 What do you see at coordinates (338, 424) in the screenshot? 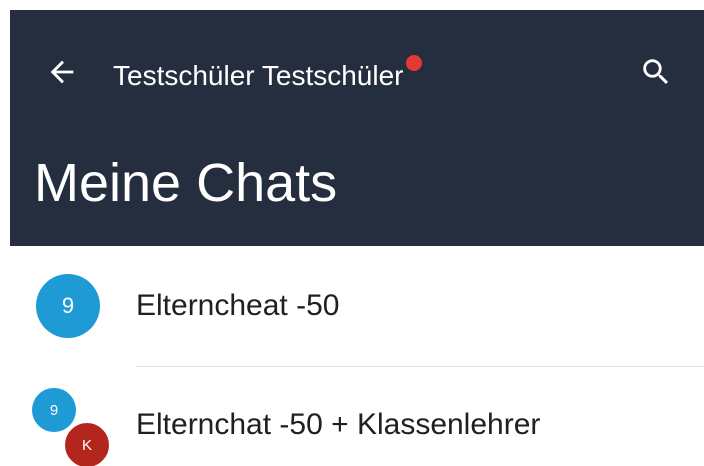
I see `chat-name: Elternchat -50 + Klassenlehrer` at bounding box center [338, 424].